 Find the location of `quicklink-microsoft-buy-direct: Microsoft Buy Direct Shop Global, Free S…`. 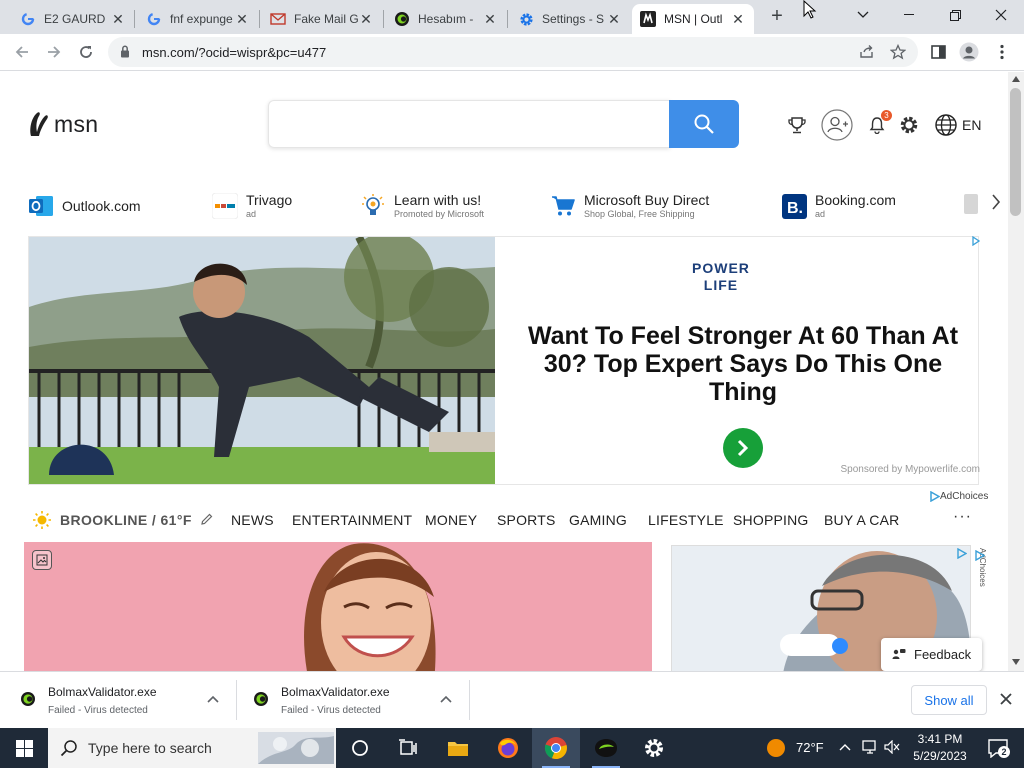

quicklink-microsoft-buy-direct: Microsoft Buy Direct Shop Global, Free S… is located at coordinates (629, 206).